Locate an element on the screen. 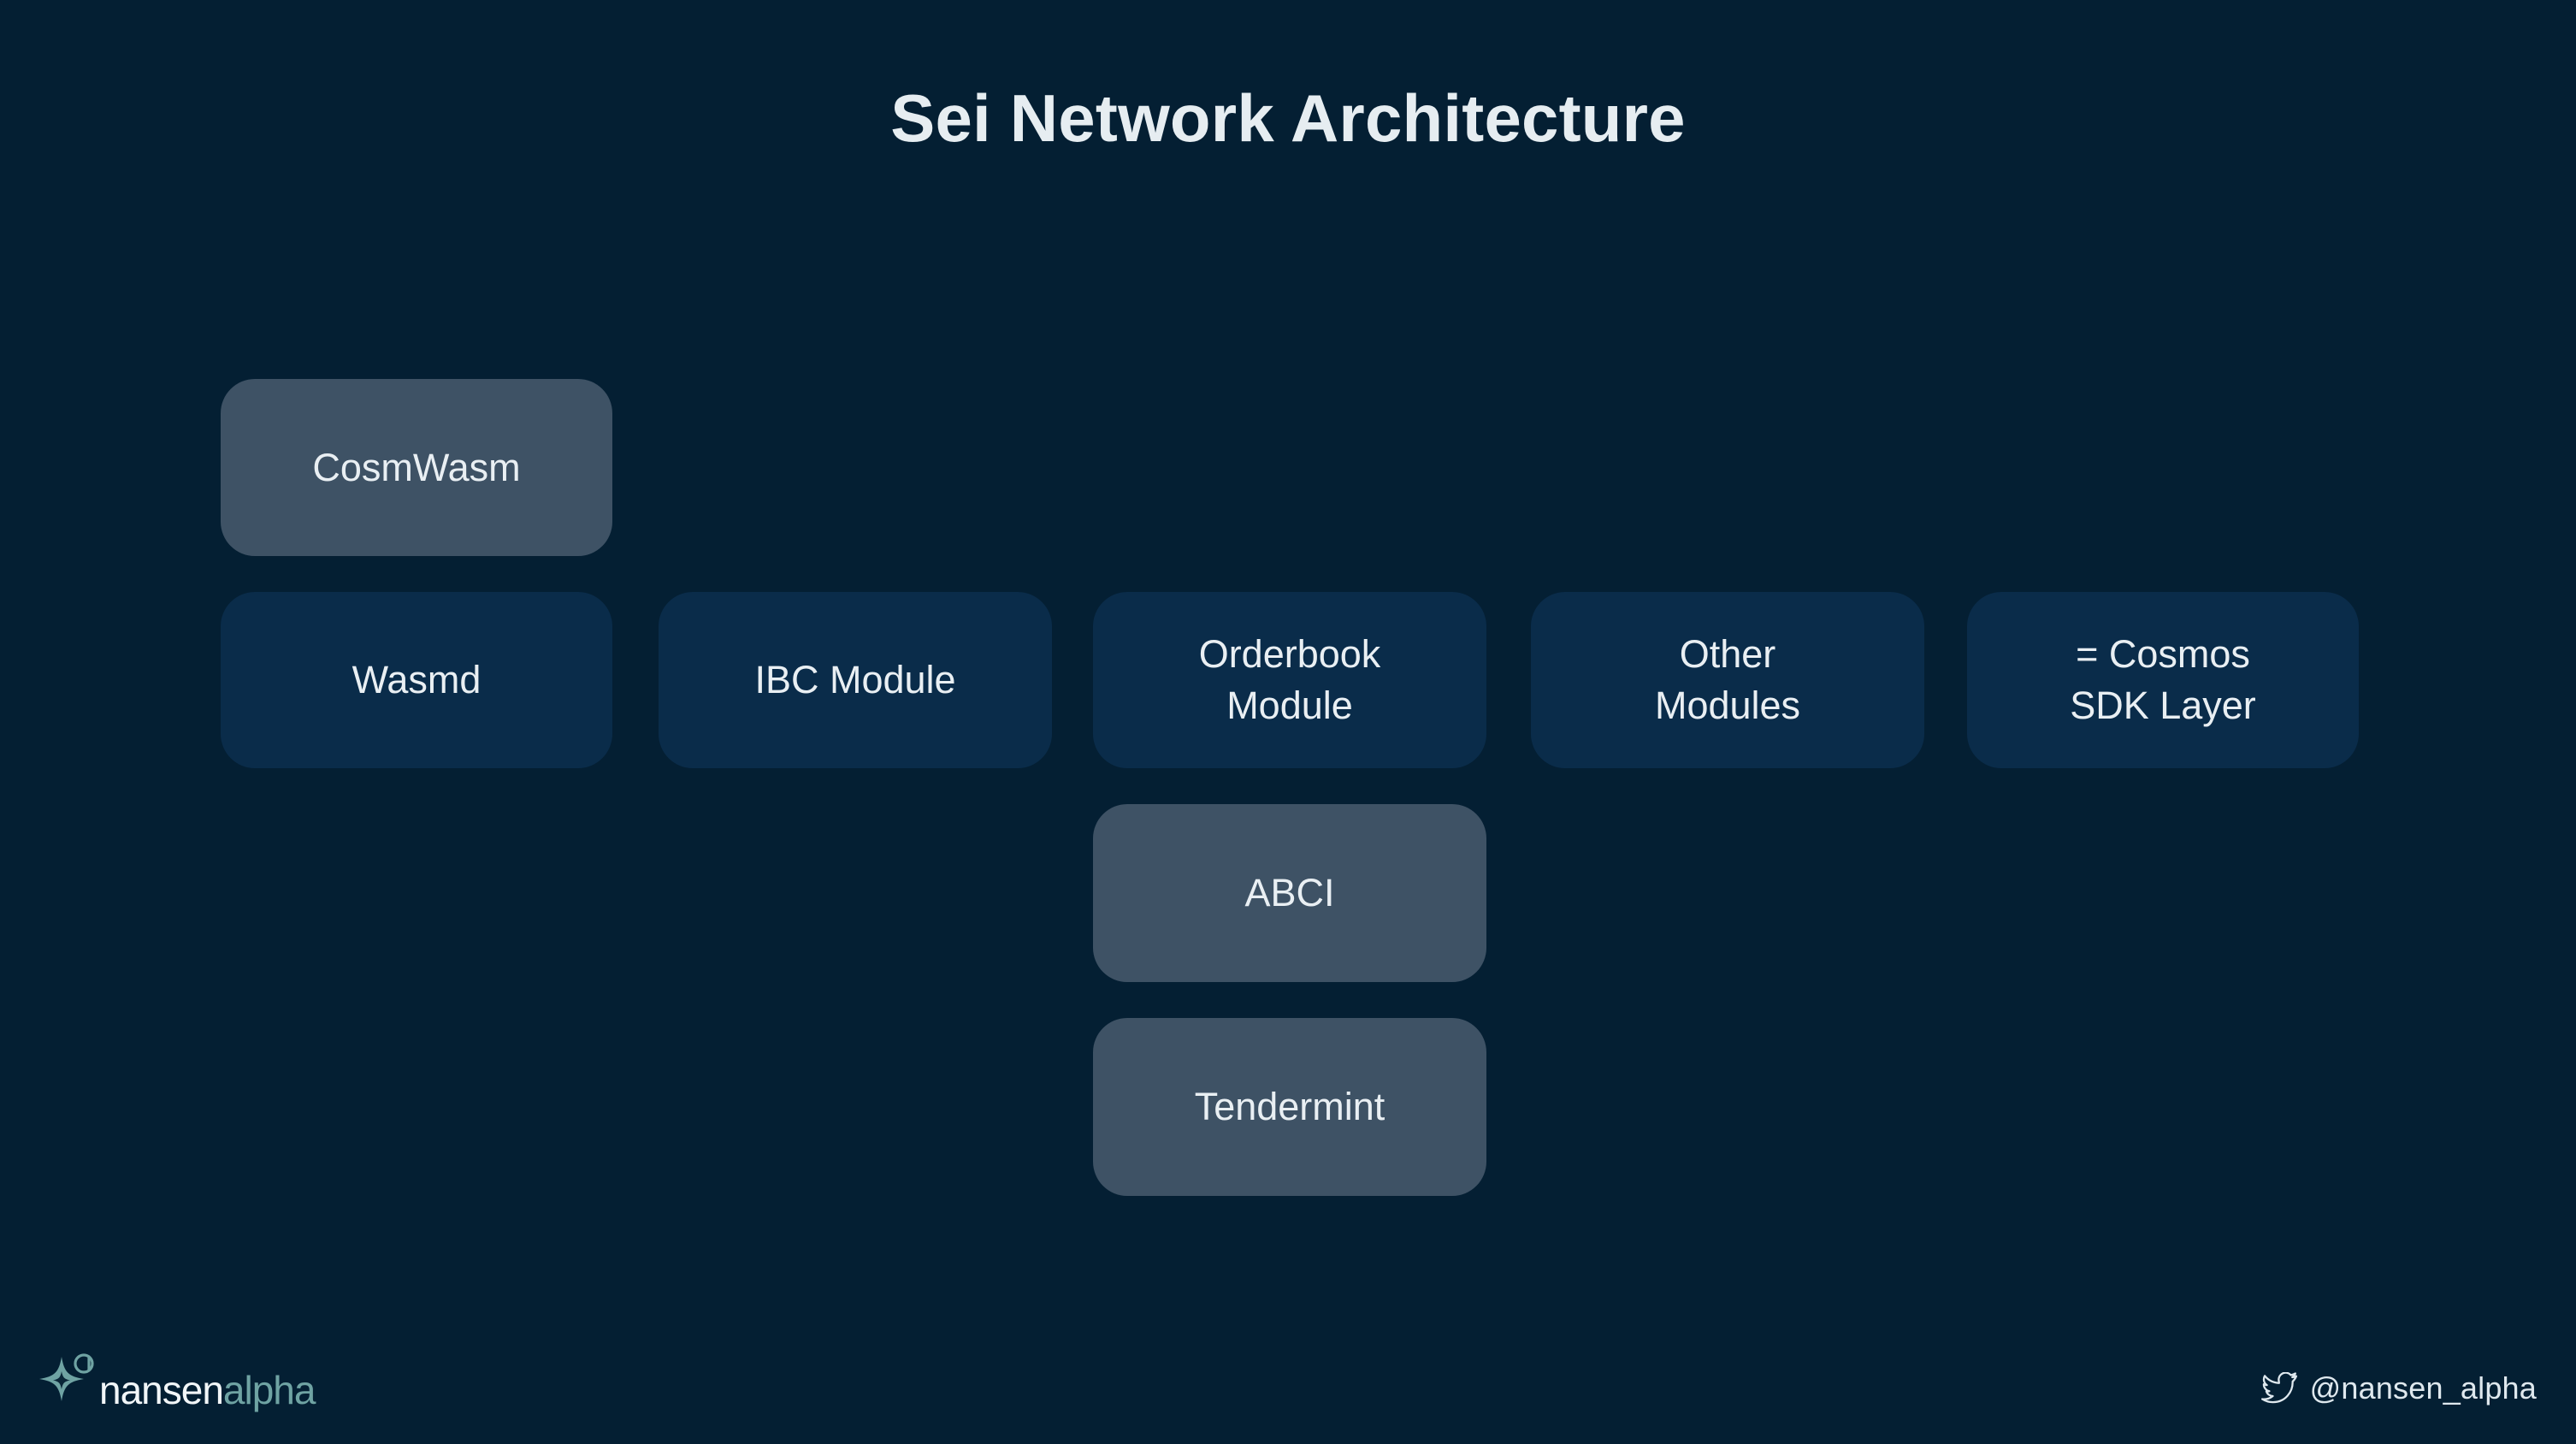  nansen-alpha-logo: nansenalpha is located at coordinates (176, 1379).